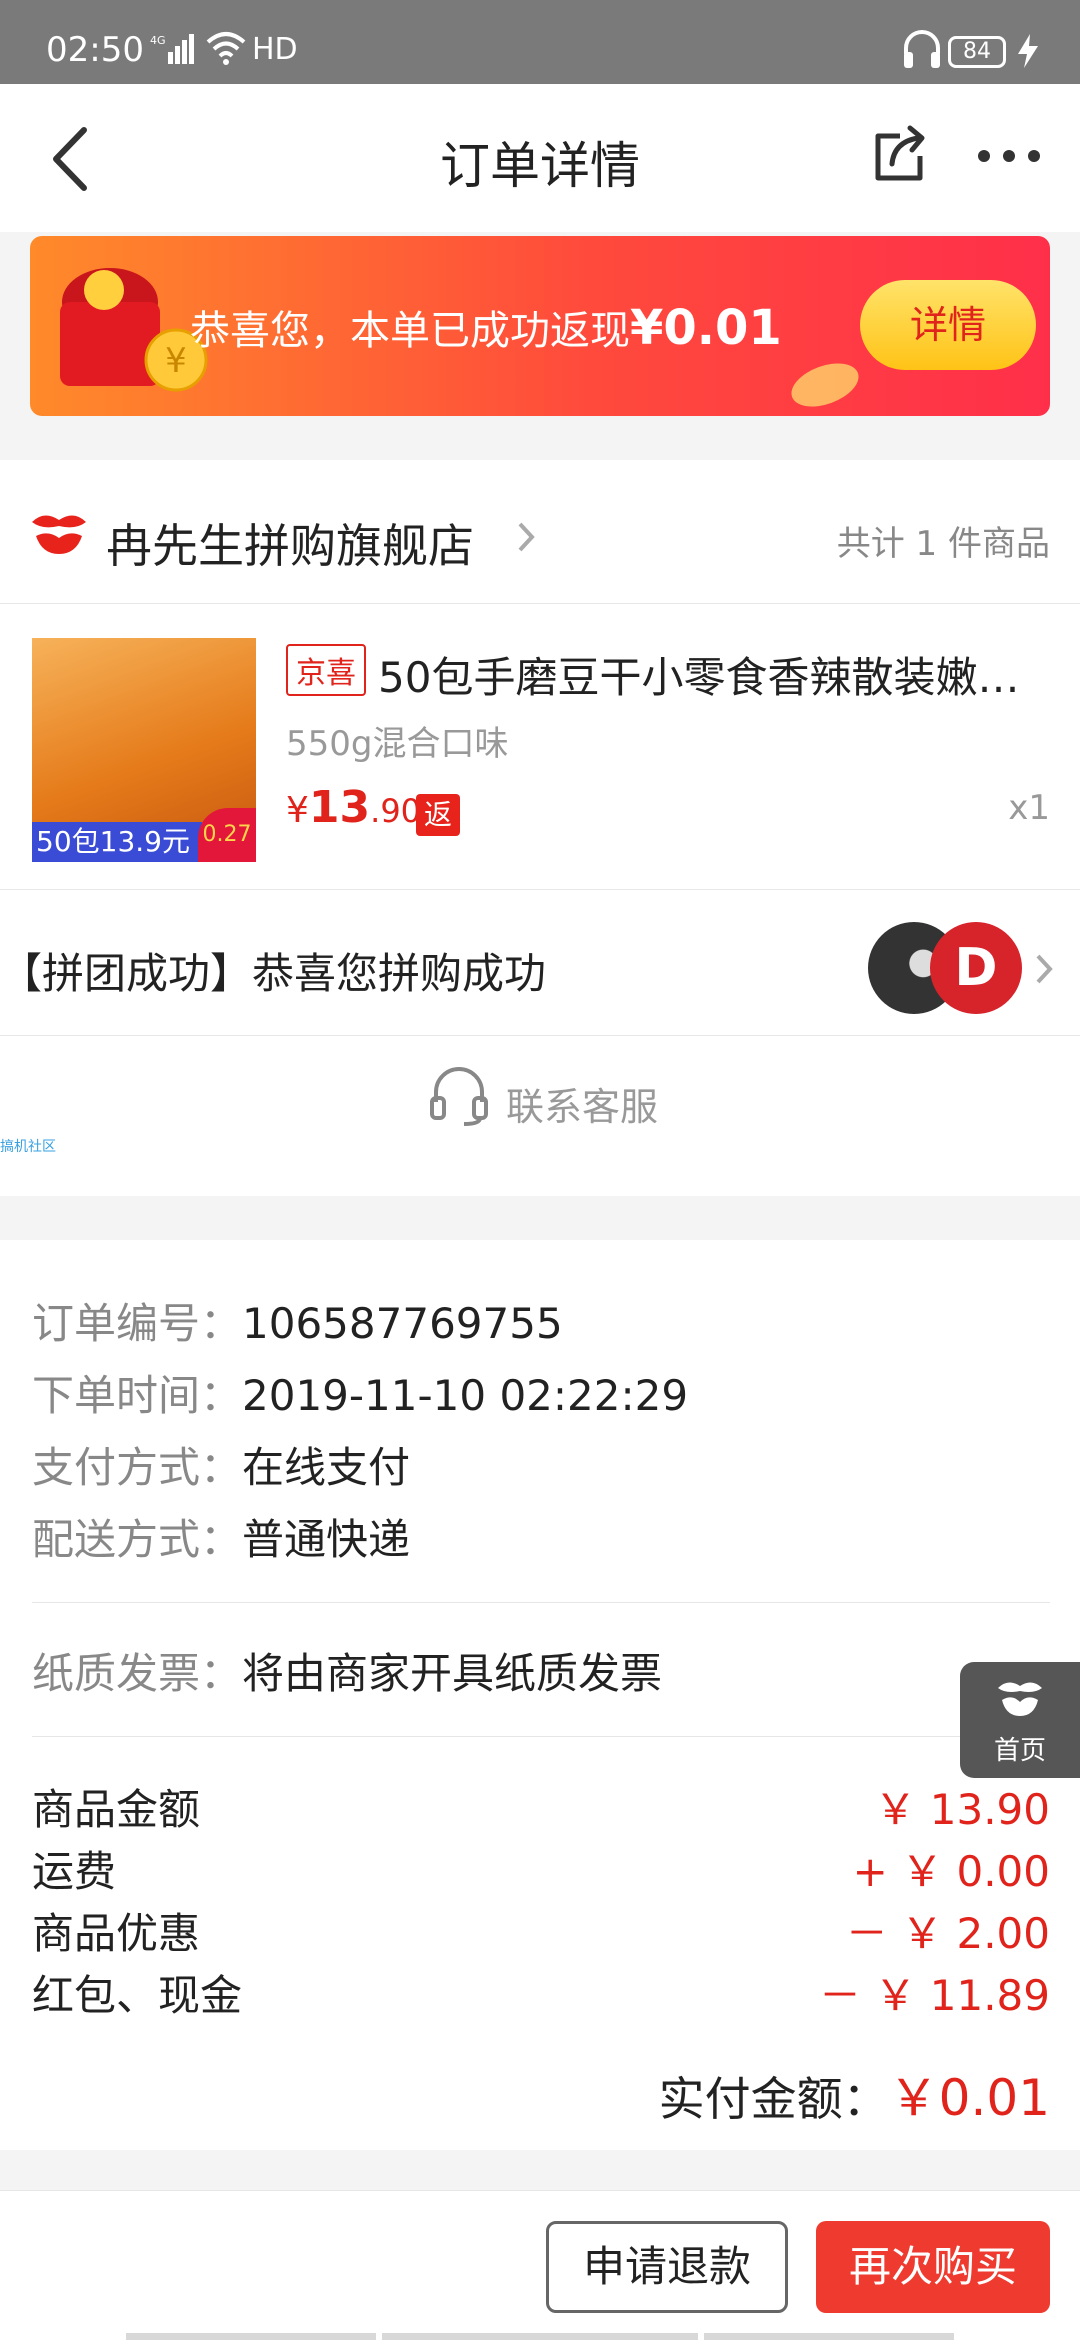 The width and height of the screenshot is (1080, 2340). What do you see at coordinates (947, 1933) in the screenshot?
I see `amount-value: － ￥ 2.00` at bounding box center [947, 1933].